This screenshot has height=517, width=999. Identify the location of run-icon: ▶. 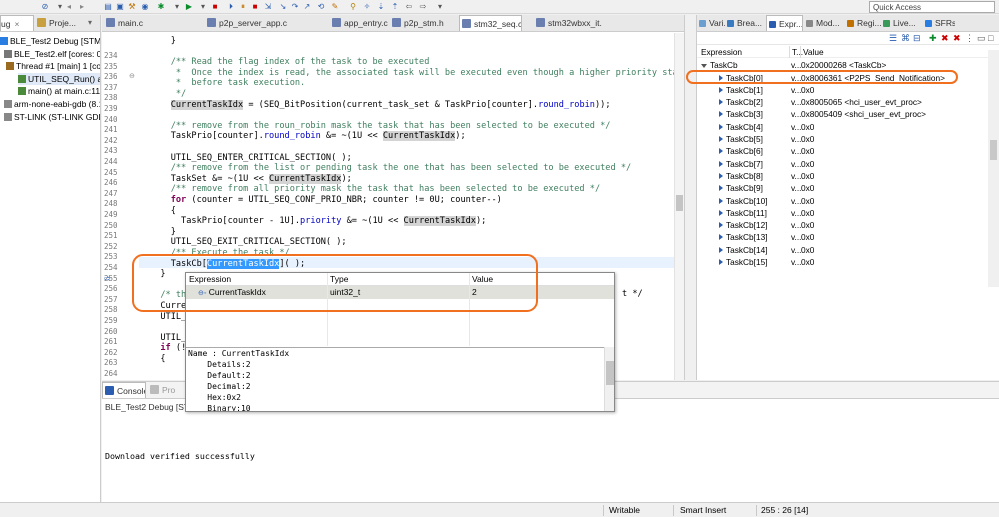
(189, 7).